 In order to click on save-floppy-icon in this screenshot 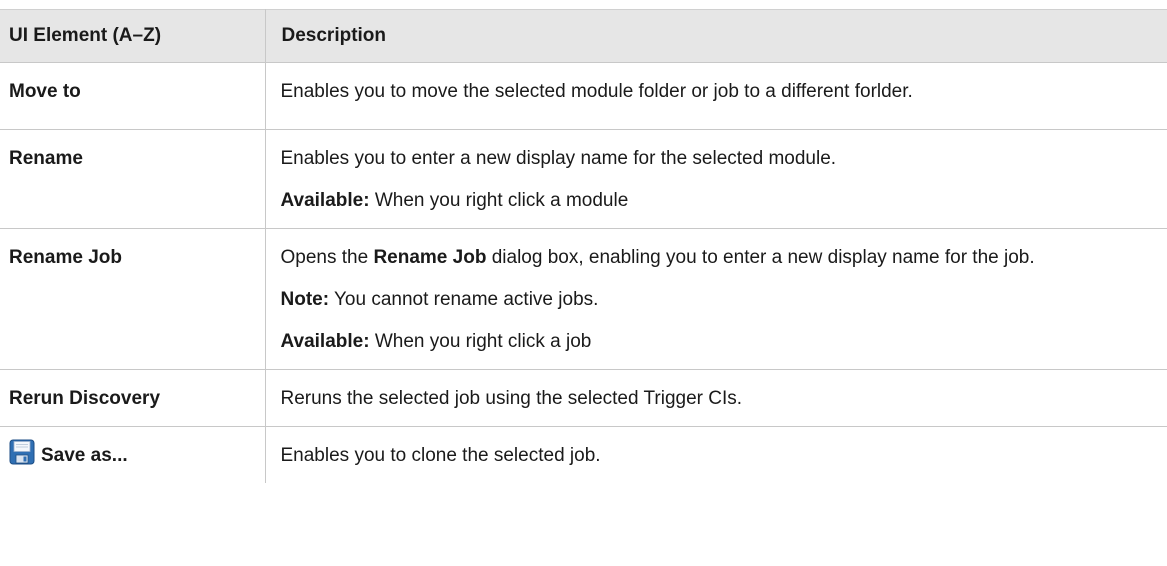, I will do `click(22, 452)`.